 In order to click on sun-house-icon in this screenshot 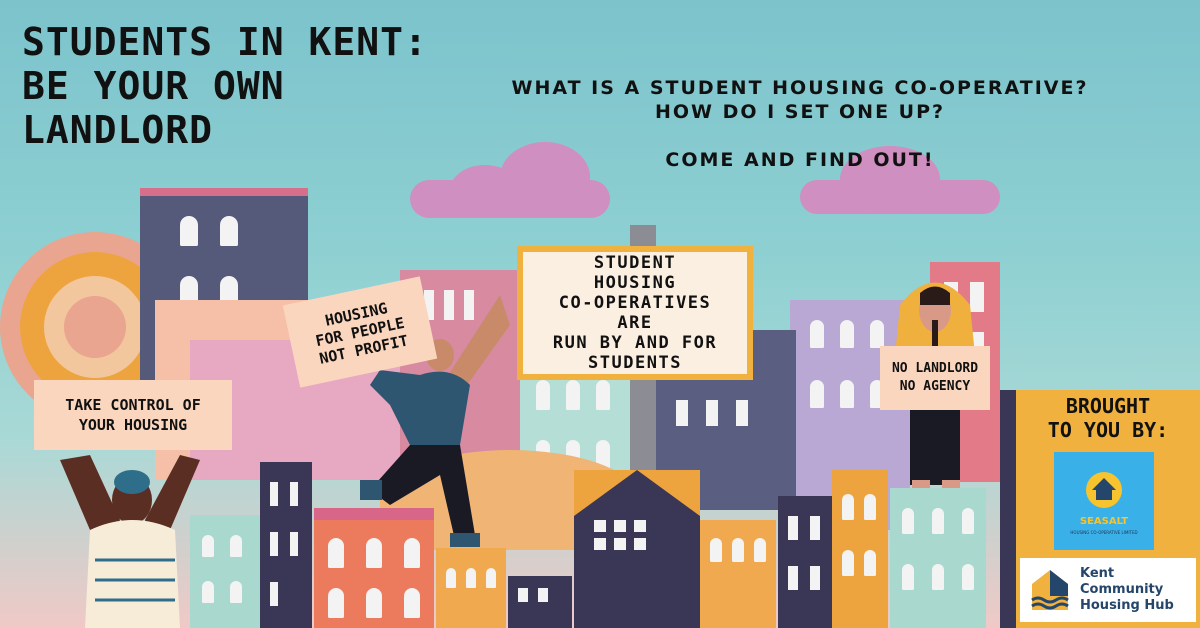, I will do `click(1104, 490)`.